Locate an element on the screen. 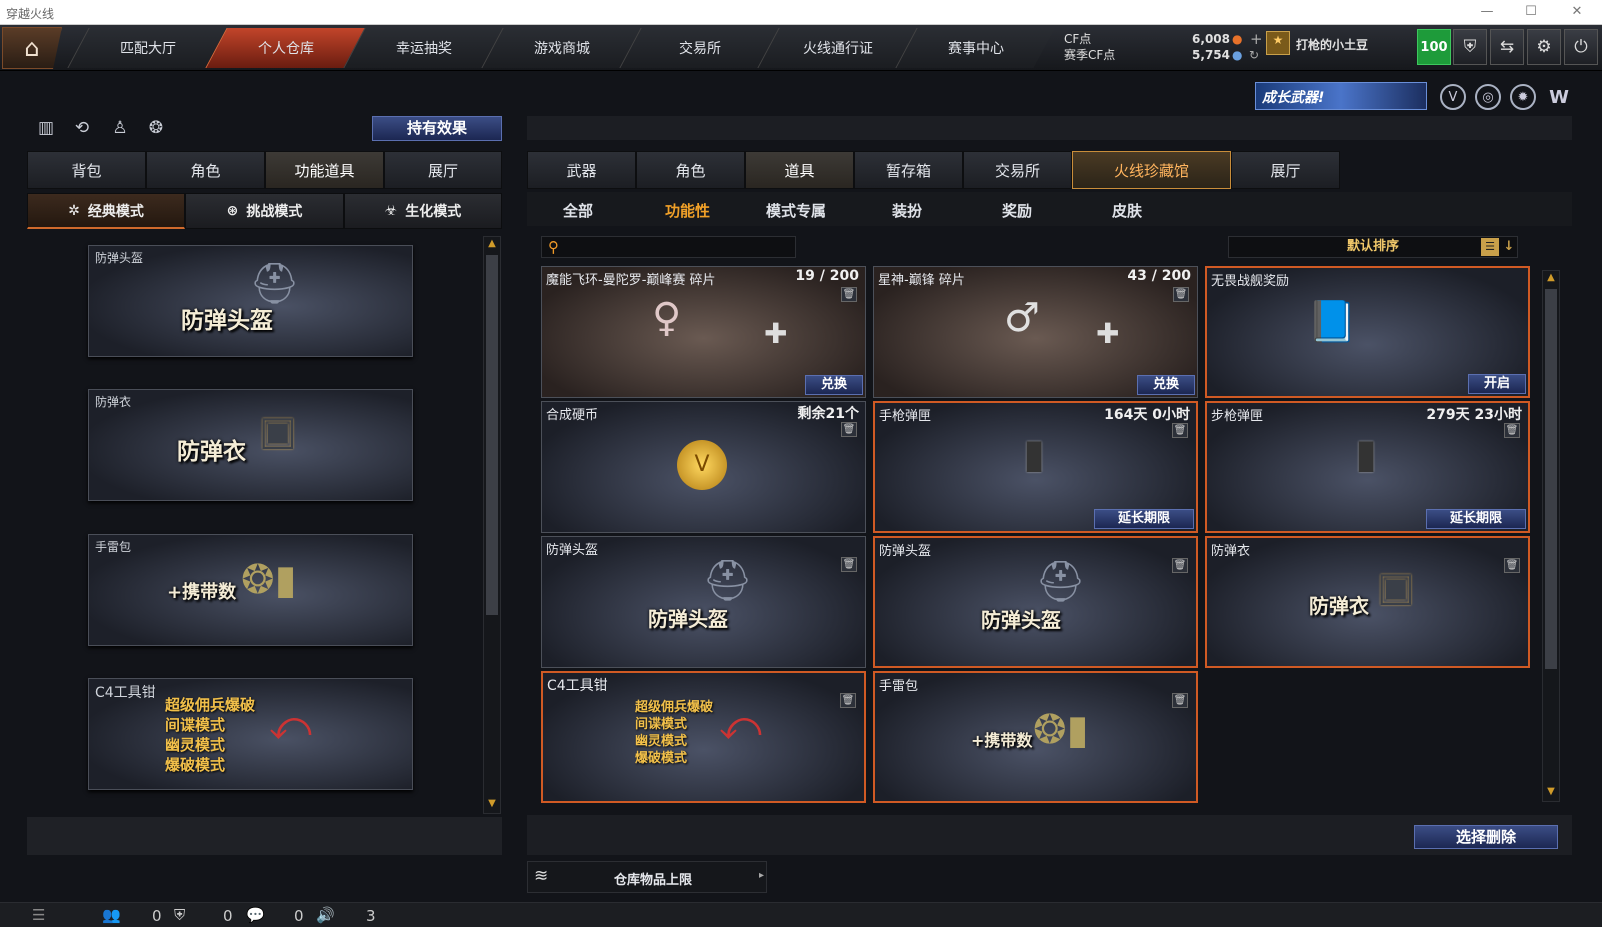  subtab-mode-exclusive: 模式专属 is located at coordinates (796, 210).